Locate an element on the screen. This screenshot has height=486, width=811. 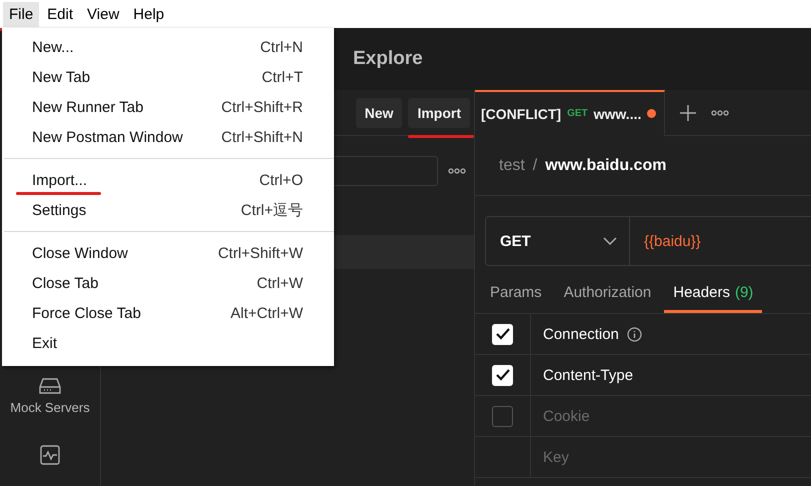
request-tab-link: Params is located at coordinates (516, 293).